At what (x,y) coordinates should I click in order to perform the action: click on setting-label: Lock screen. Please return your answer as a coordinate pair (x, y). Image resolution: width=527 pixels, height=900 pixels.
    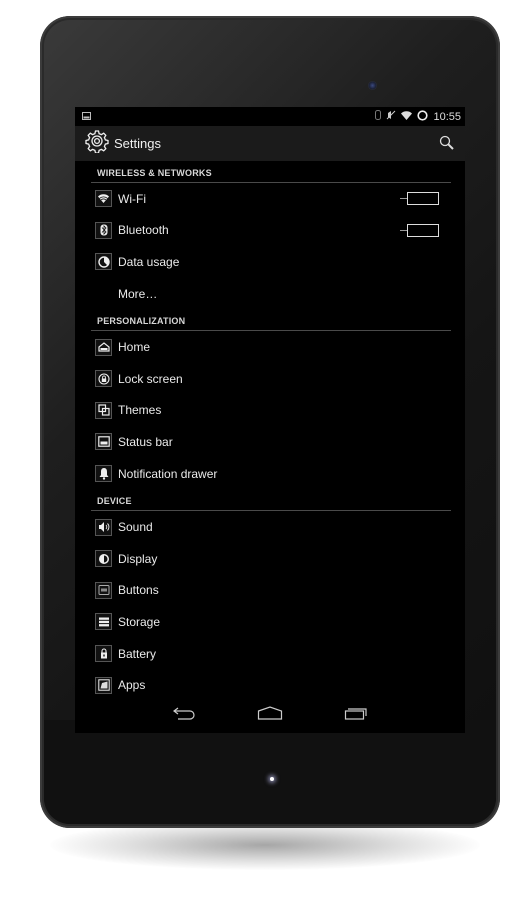
    Looking at the image, I should click on (150, 378).